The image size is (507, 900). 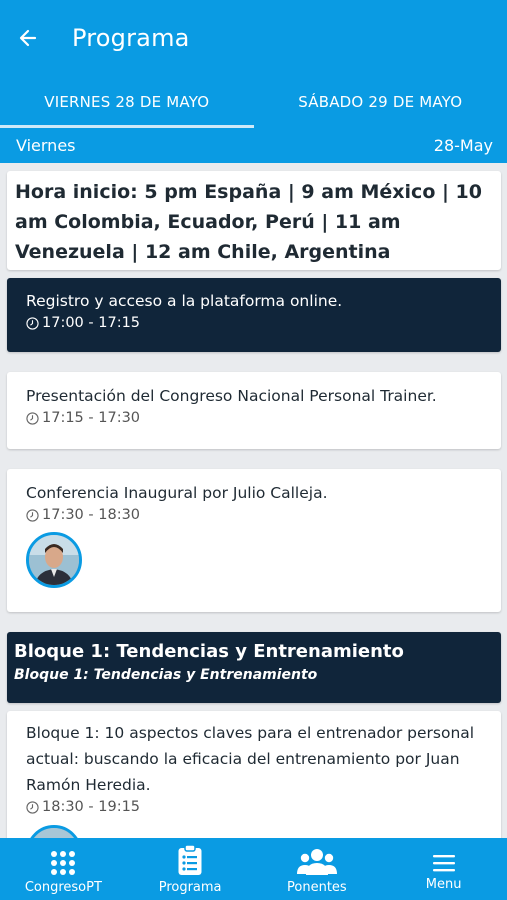 What do you see at coordinates (190, 887) in the screenshot?
I see `nav-label: Programa` at bounding box center [190, 887].